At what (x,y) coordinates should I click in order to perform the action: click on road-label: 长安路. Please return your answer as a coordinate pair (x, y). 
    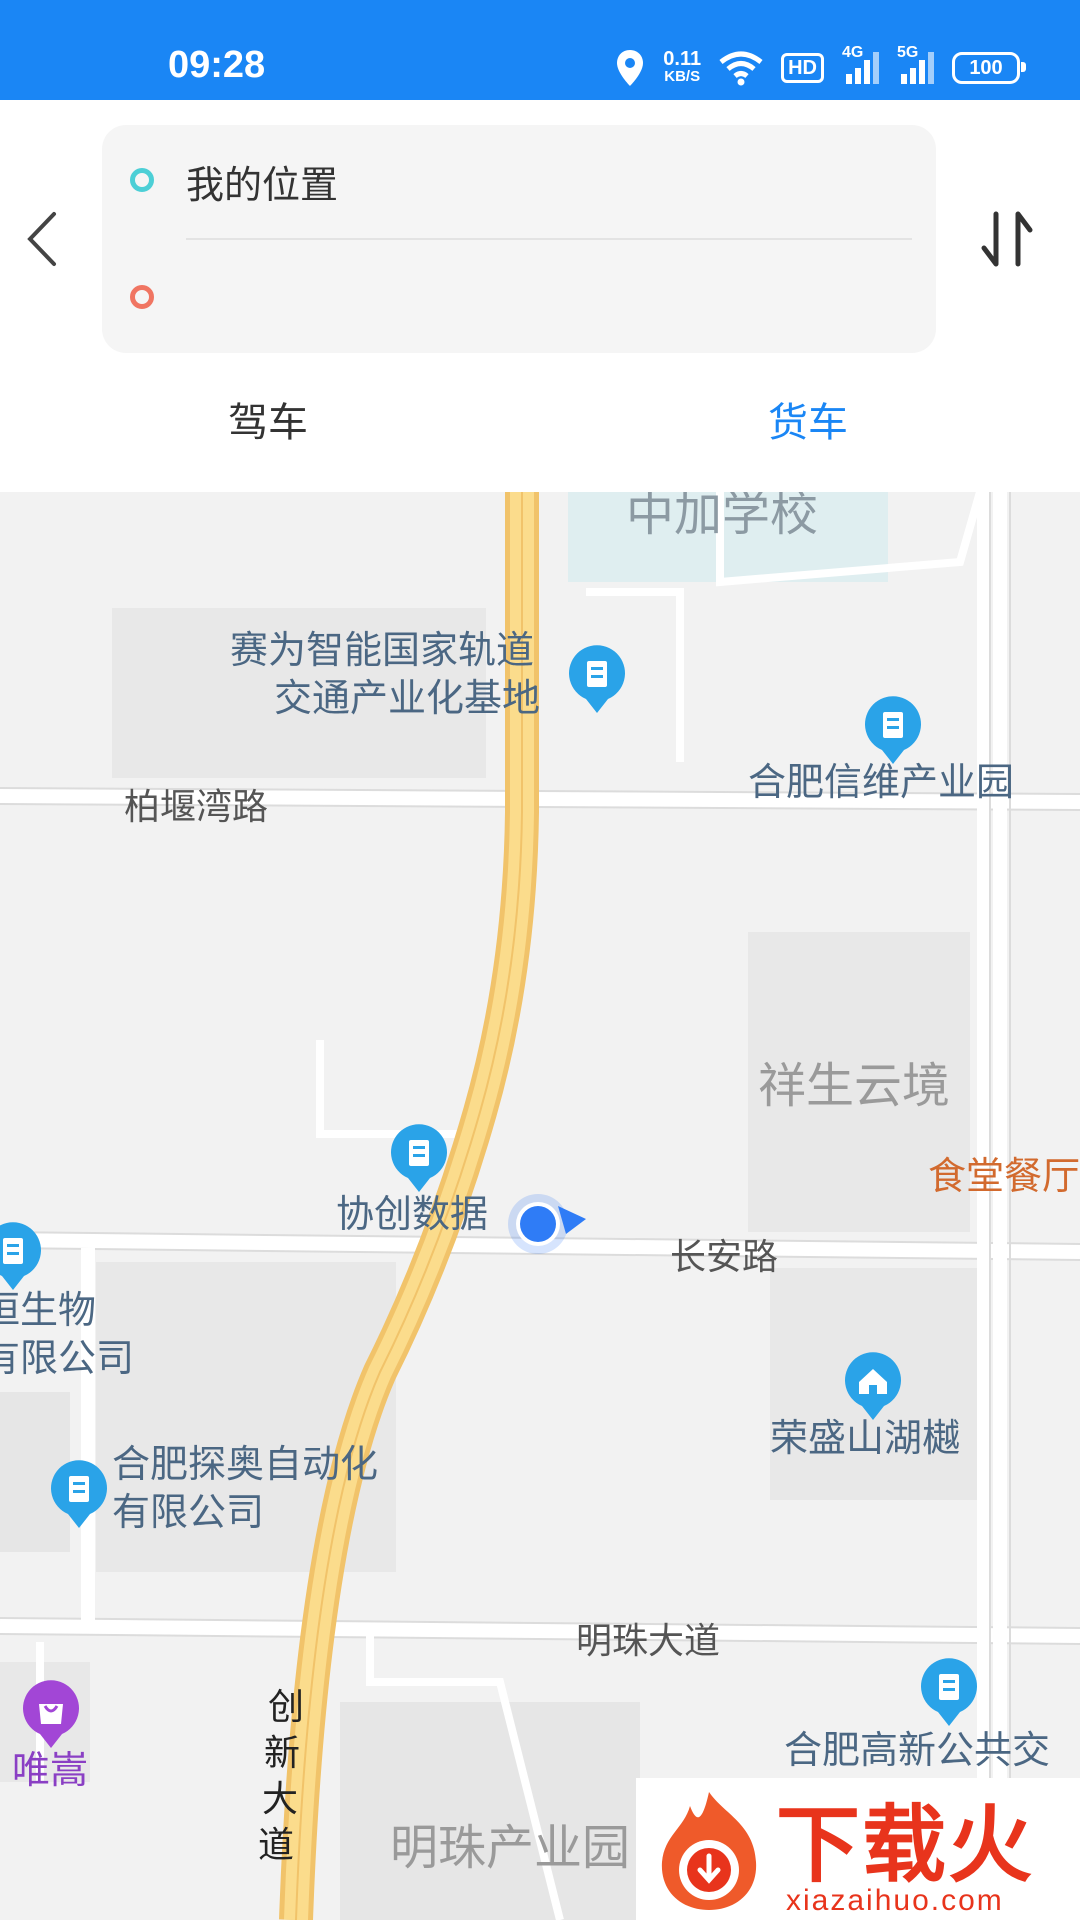
    Looking at the image, I should click on (724, 1257).